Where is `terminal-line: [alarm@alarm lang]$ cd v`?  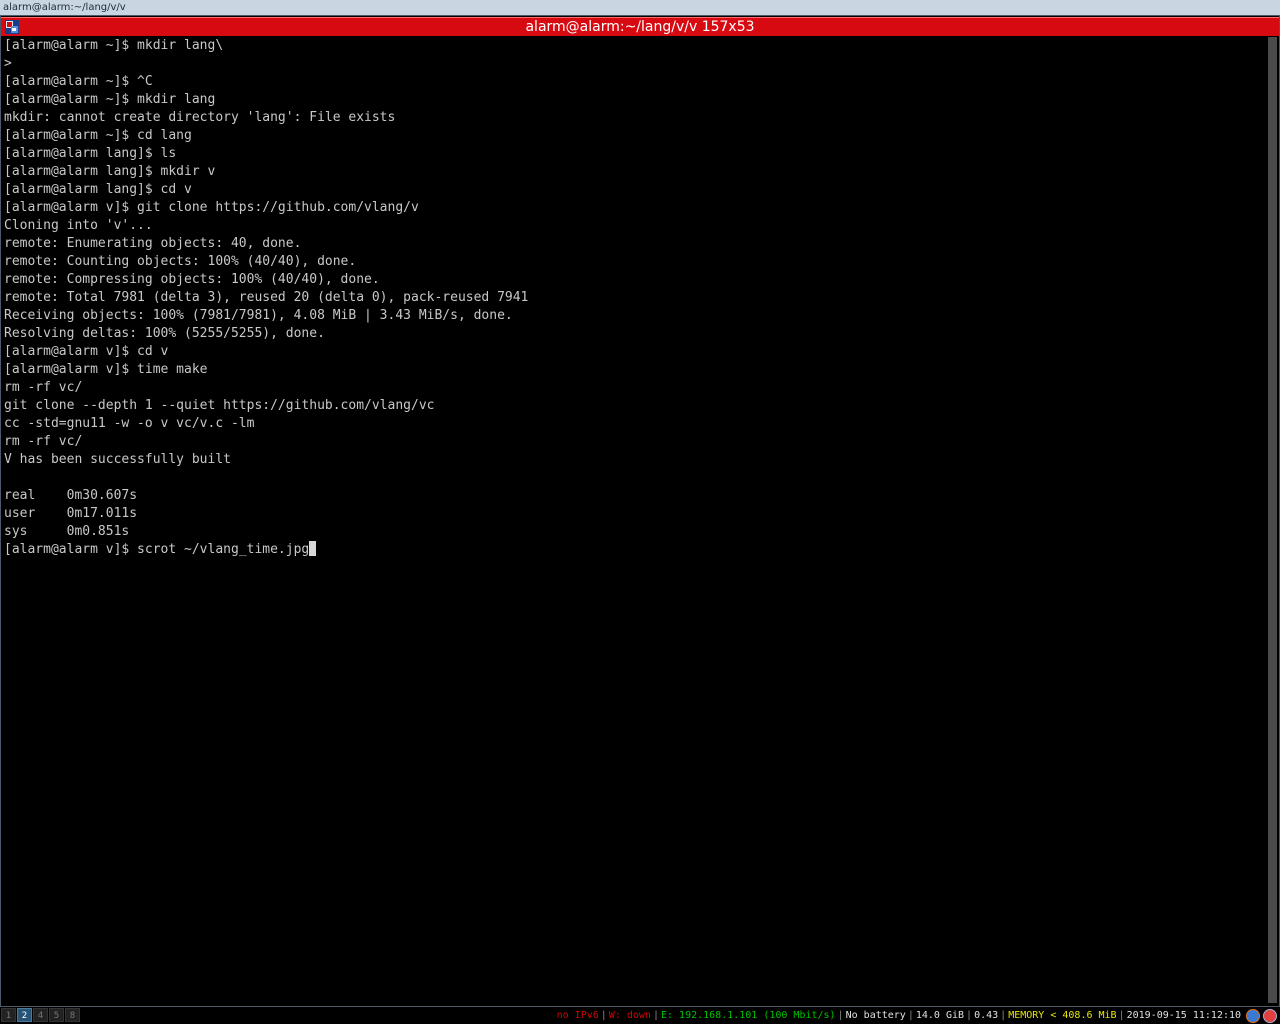
terminal-line: [alarm@alarm lang]$ cd v is located at coordinates (98, 189).